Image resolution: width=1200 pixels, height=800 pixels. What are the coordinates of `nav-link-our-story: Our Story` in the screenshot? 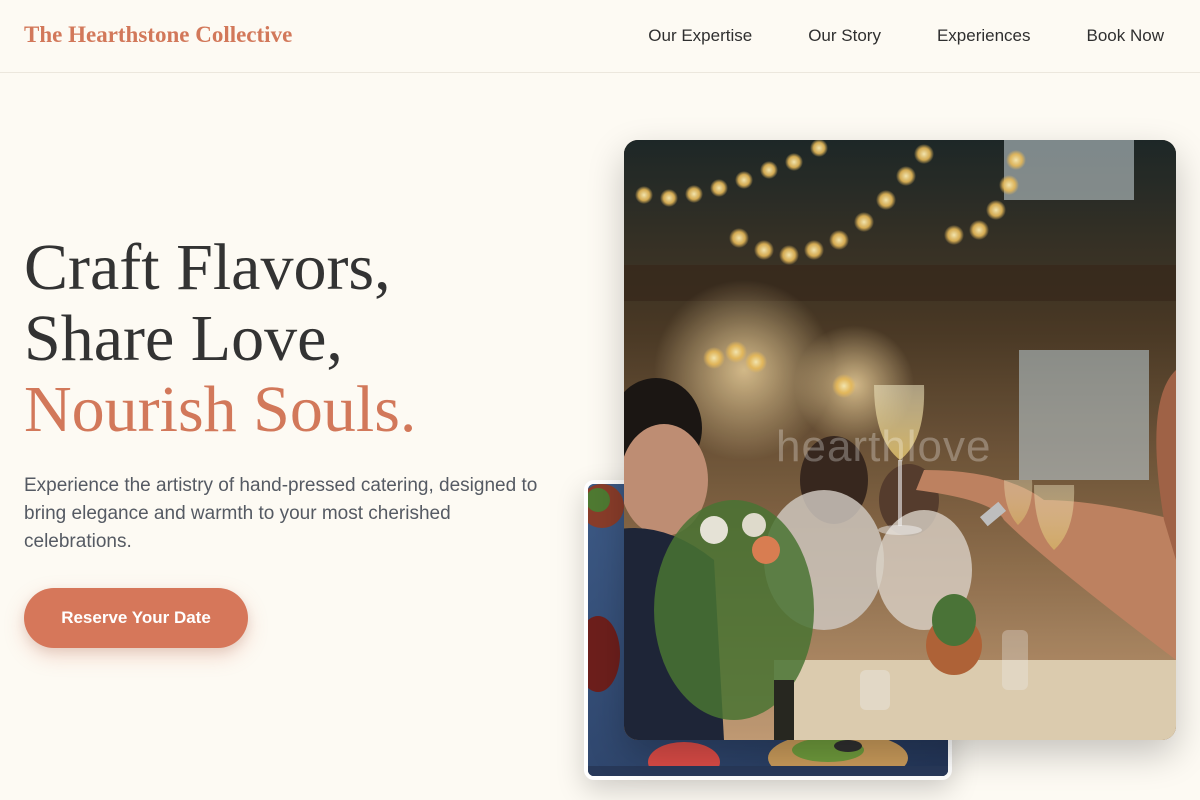 It's located at (844, 36).